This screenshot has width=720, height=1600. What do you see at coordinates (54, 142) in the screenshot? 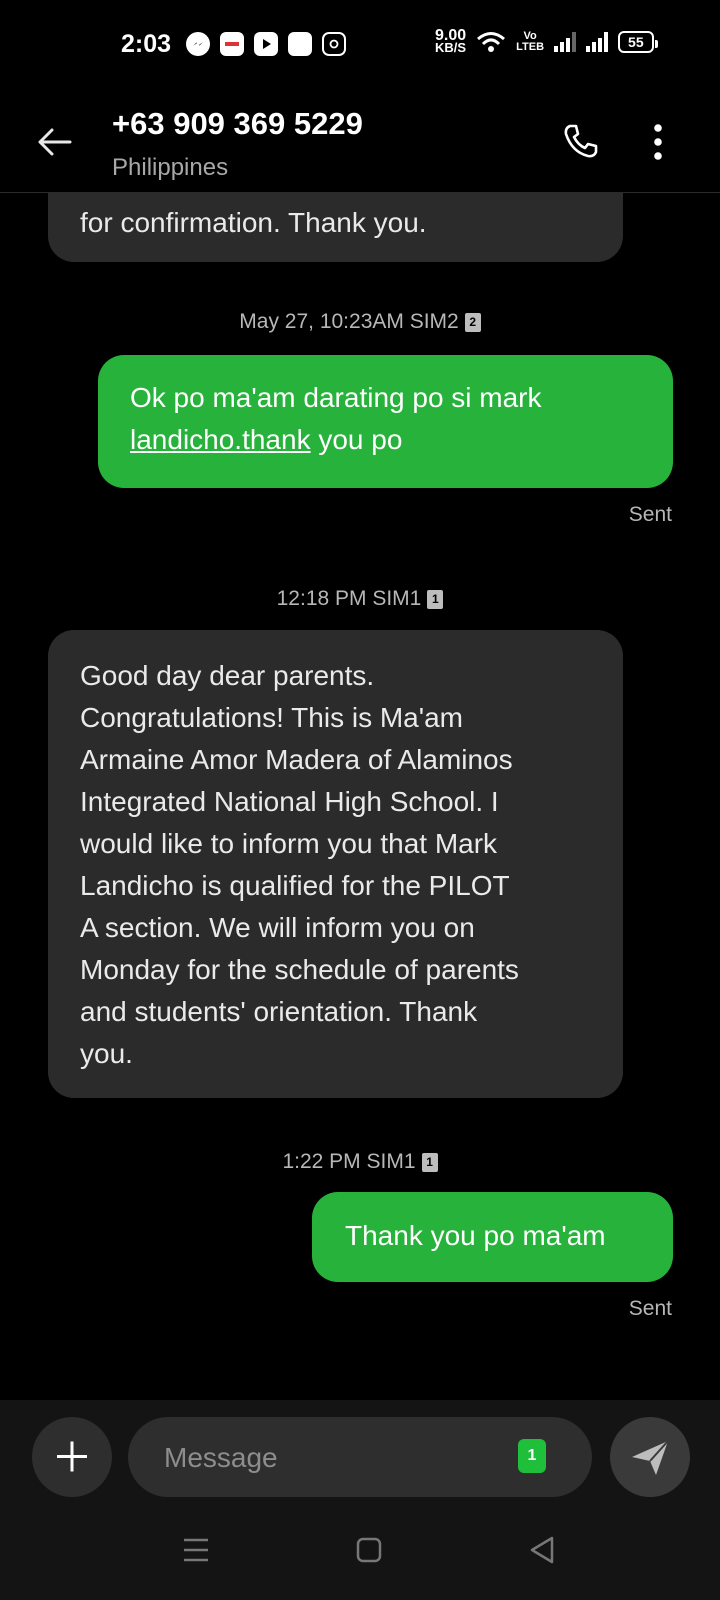
I see `back-arrow-icon` at bounding box center [54, 142].